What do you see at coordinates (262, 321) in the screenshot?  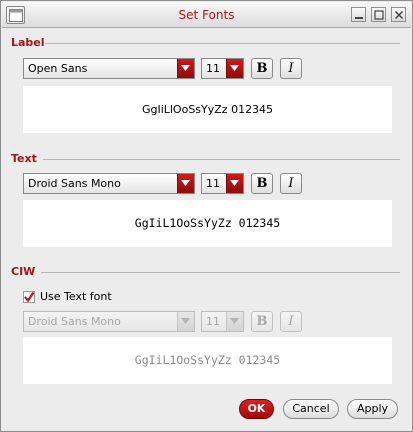 I see `ciw-bold-toggle: B` at bounding box center [262, 321].